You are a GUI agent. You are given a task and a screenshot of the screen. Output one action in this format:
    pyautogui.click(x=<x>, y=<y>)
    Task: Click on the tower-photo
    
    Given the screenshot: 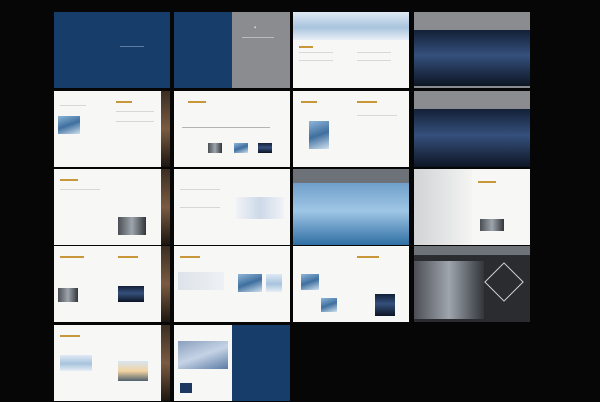 What is the action you would take?
    pyautogui.click(x=319, y=135)
    